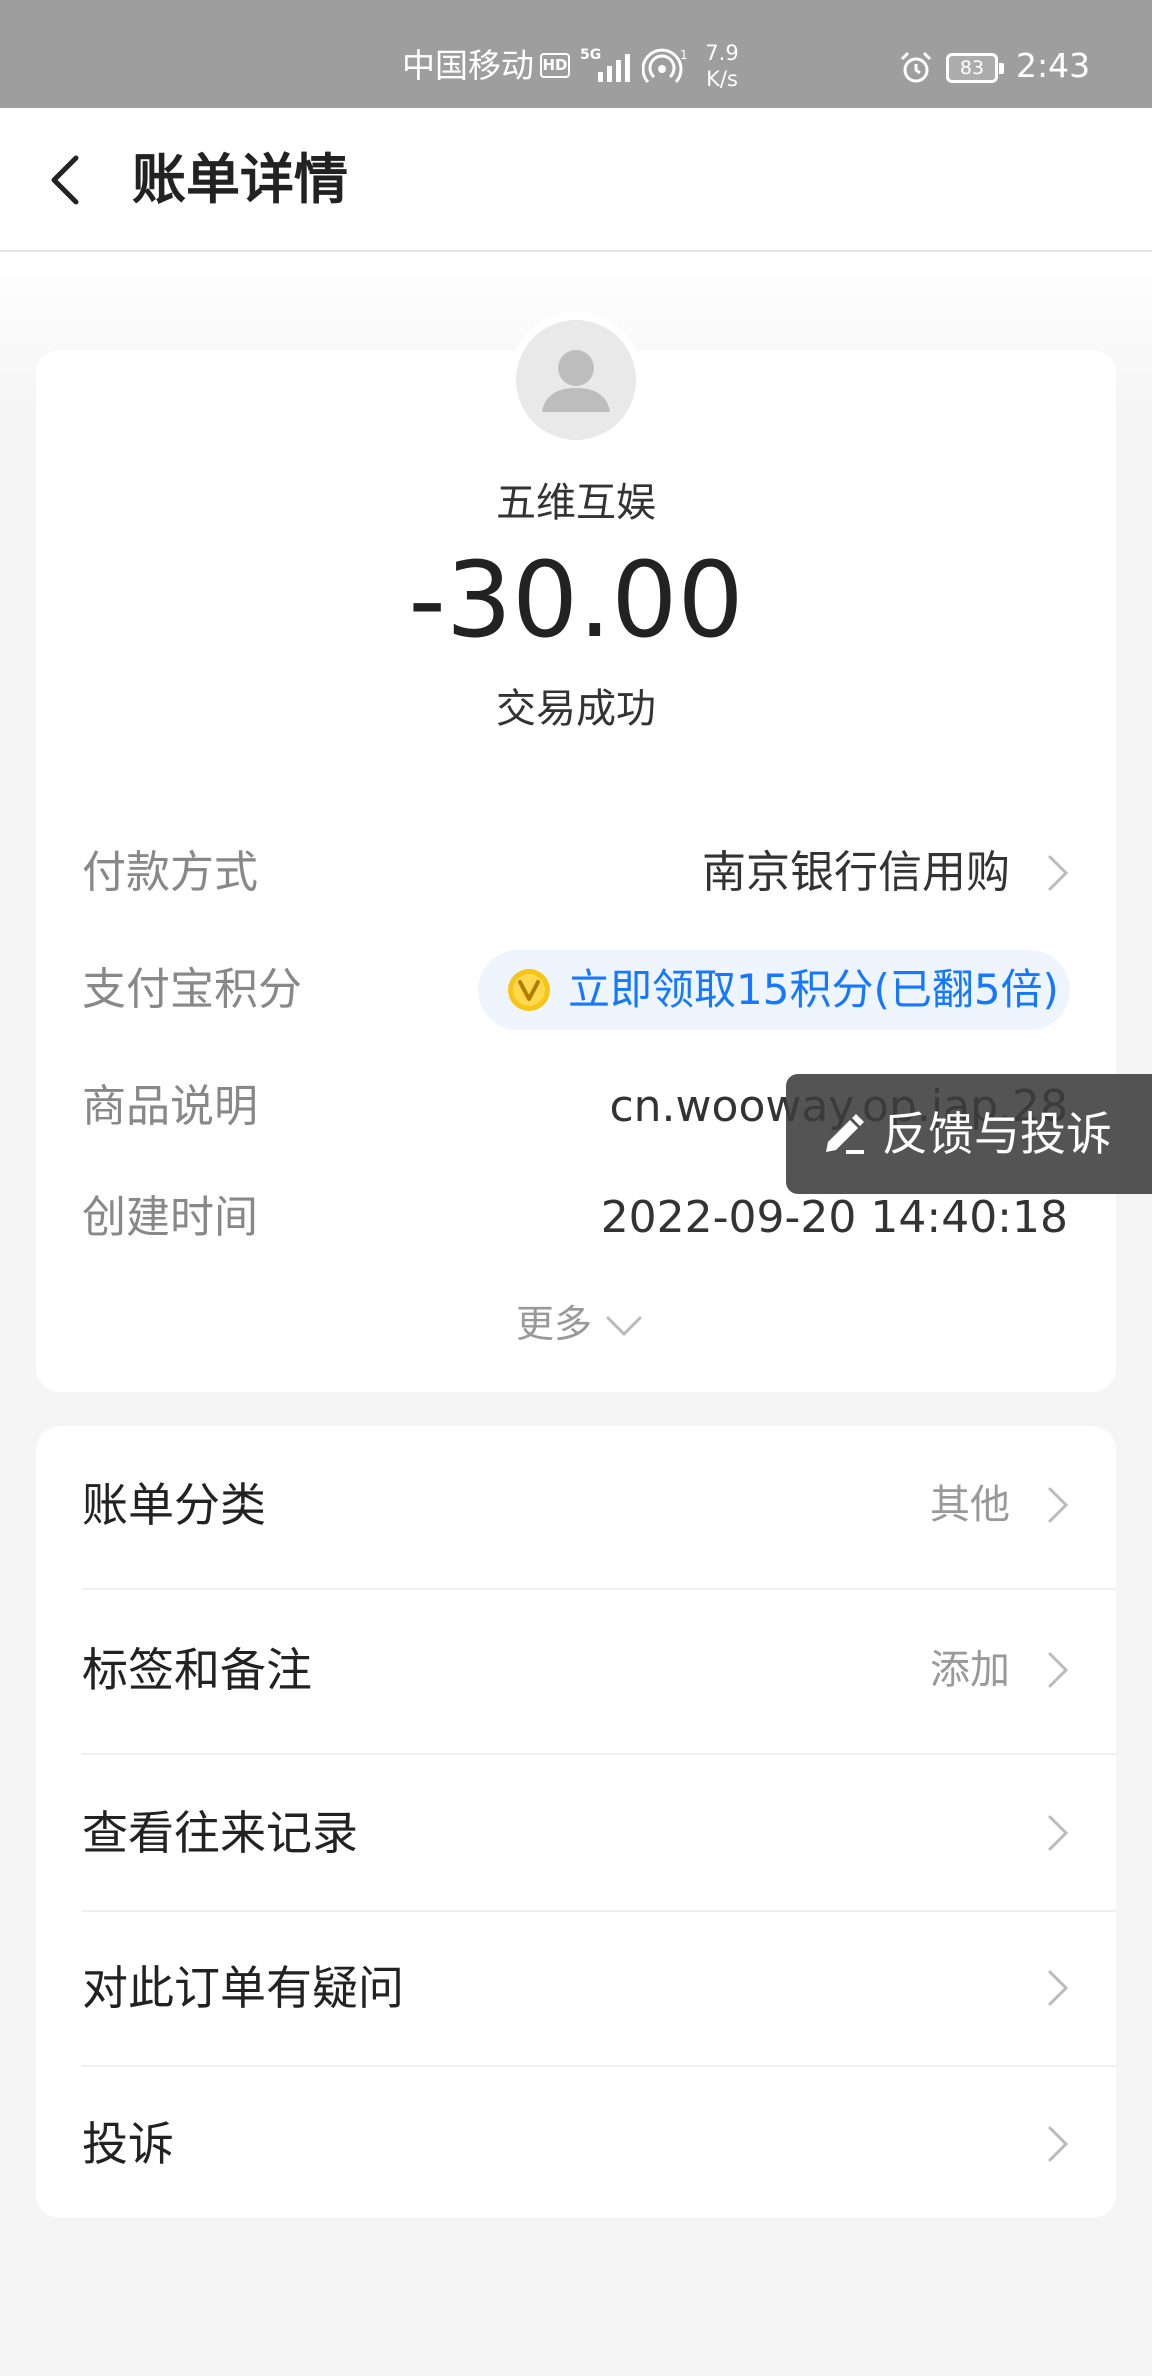 This screenshot has width=1152, height=2376. Describe the element at coordinates (970, 1670) in the screenshot. I see `action-value: 添加` at that location.